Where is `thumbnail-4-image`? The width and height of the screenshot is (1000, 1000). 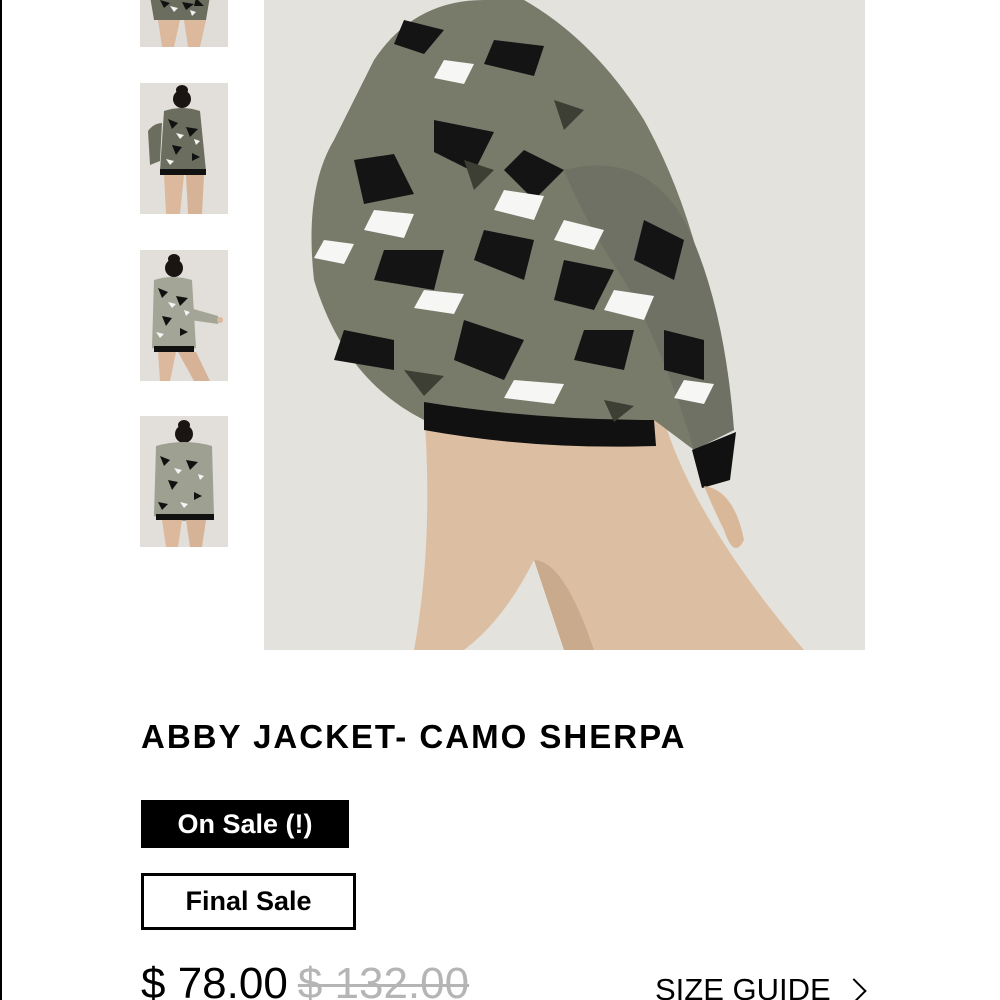 thumbnail-4-image is located at coordinates (184, 481).